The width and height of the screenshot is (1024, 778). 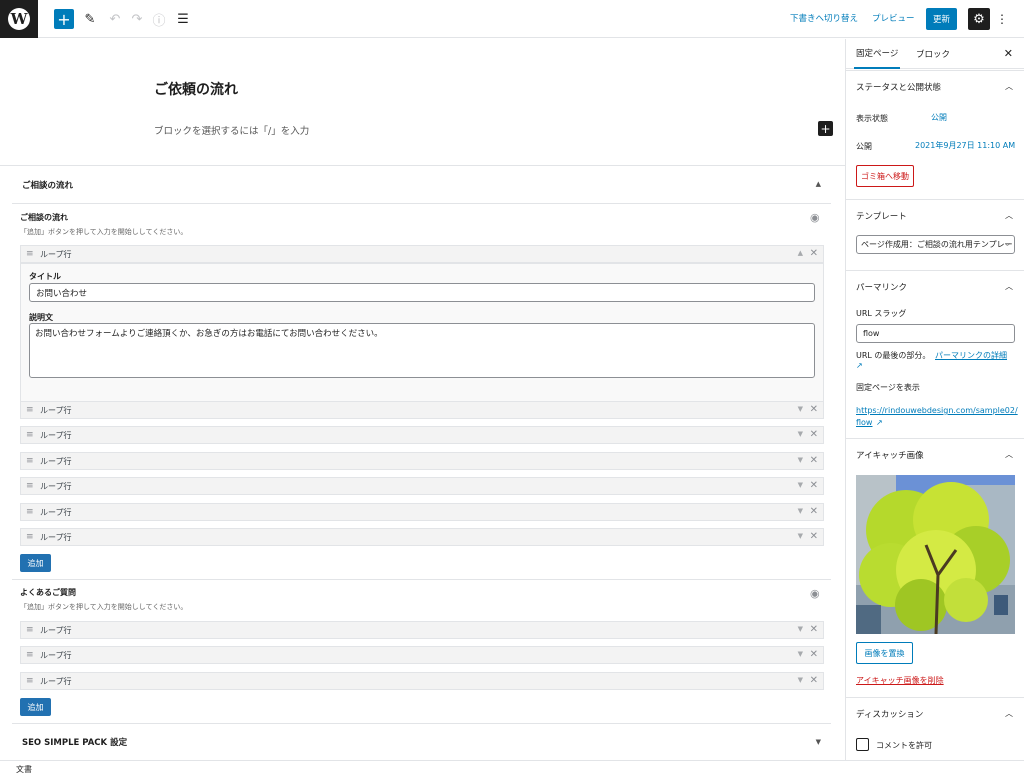 What do you see at coordinates (115, 19) in the screenshot?
I see `undo-icon: ↶` at bounding box center [115, 19].